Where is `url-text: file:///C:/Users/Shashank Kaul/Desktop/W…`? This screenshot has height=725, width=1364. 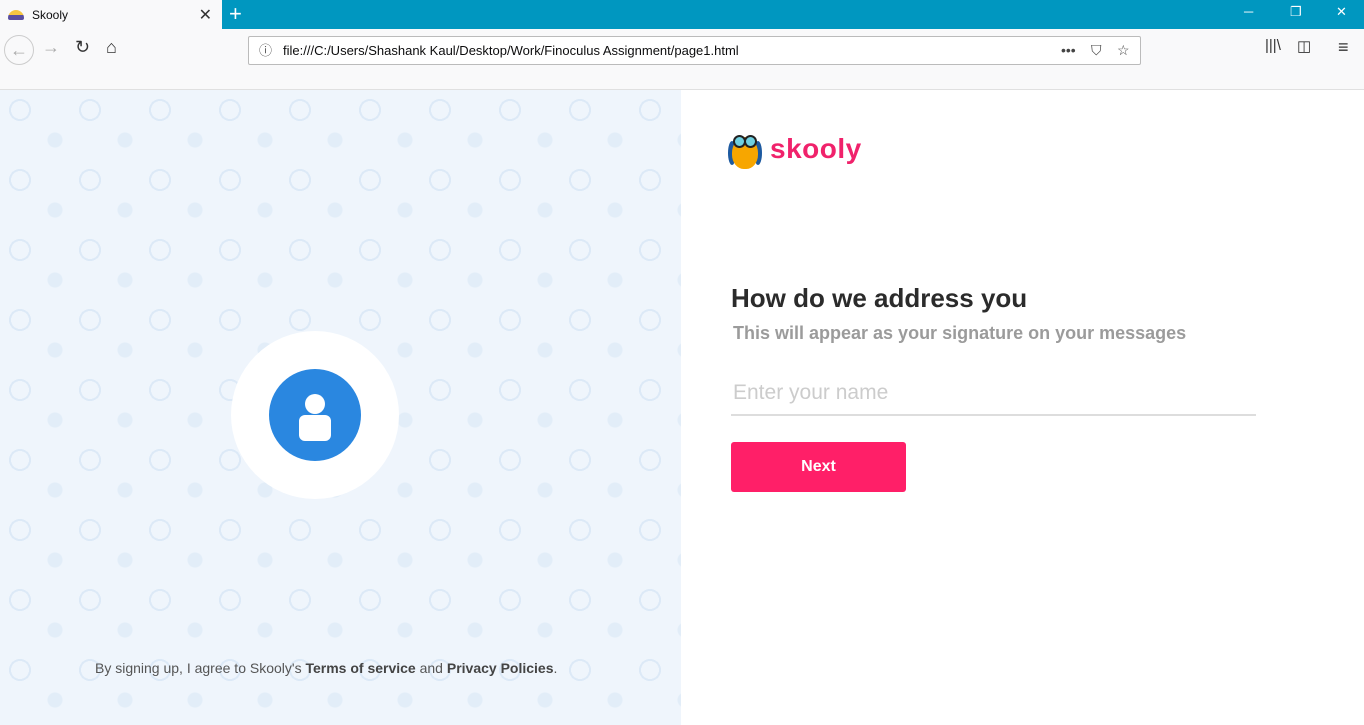 url-text: file:///C:/Users/Shashank Kaul/Desktop/W… is located at coordinates (511, 50).